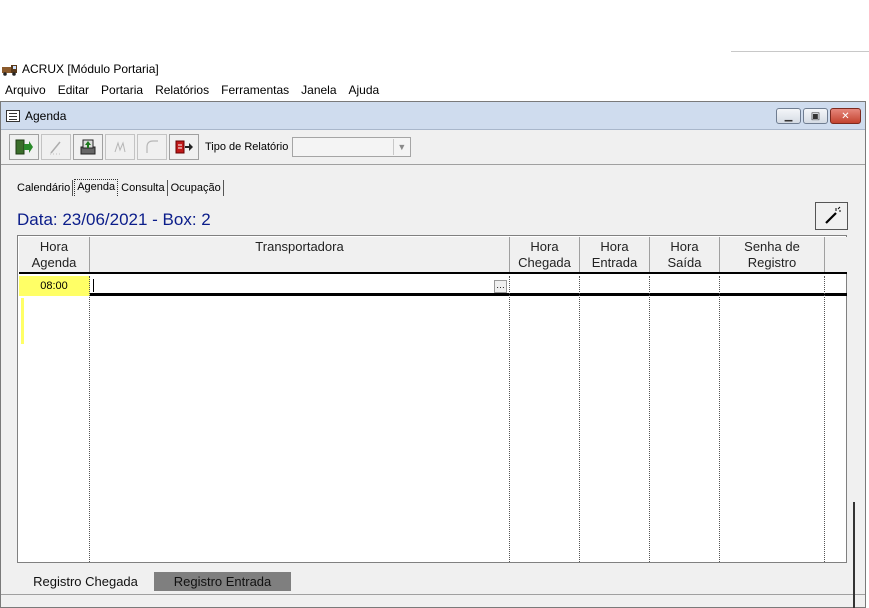  I want to click on tab-calendario: Calendário, so click(44, 188).